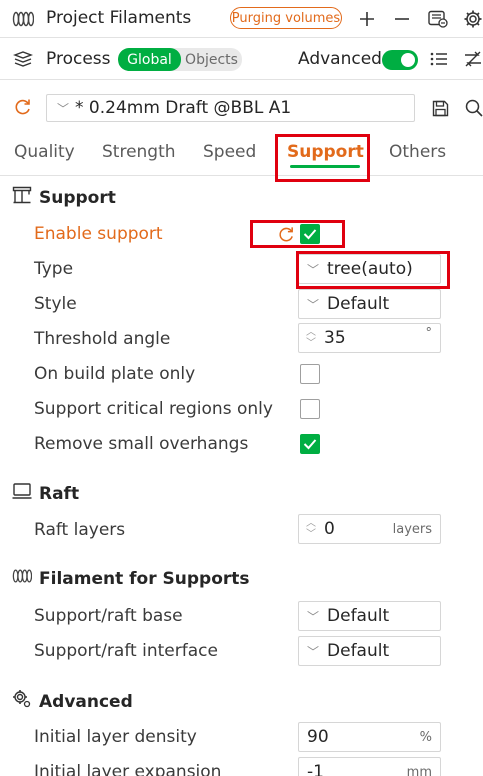 This screenshot has height=776, width=483. What do you see at coordinates (473, 108) in the screenshot?
I see `search-icon` at bounding box center [473, 108].